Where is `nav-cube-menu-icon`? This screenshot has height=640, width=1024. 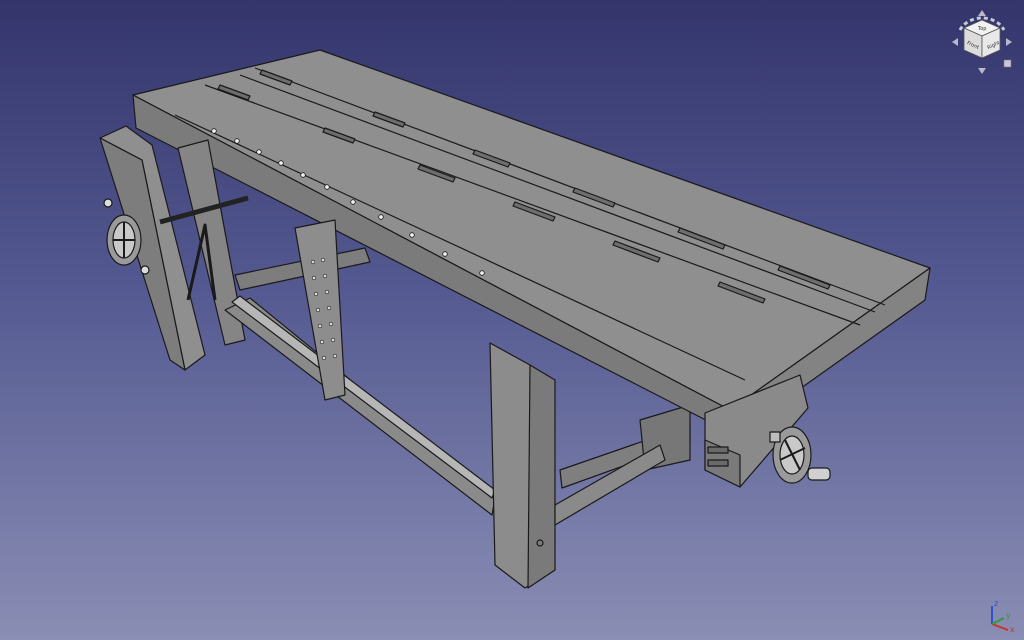
nav-cube-menu-icon is located at coordinates (1007, 63).